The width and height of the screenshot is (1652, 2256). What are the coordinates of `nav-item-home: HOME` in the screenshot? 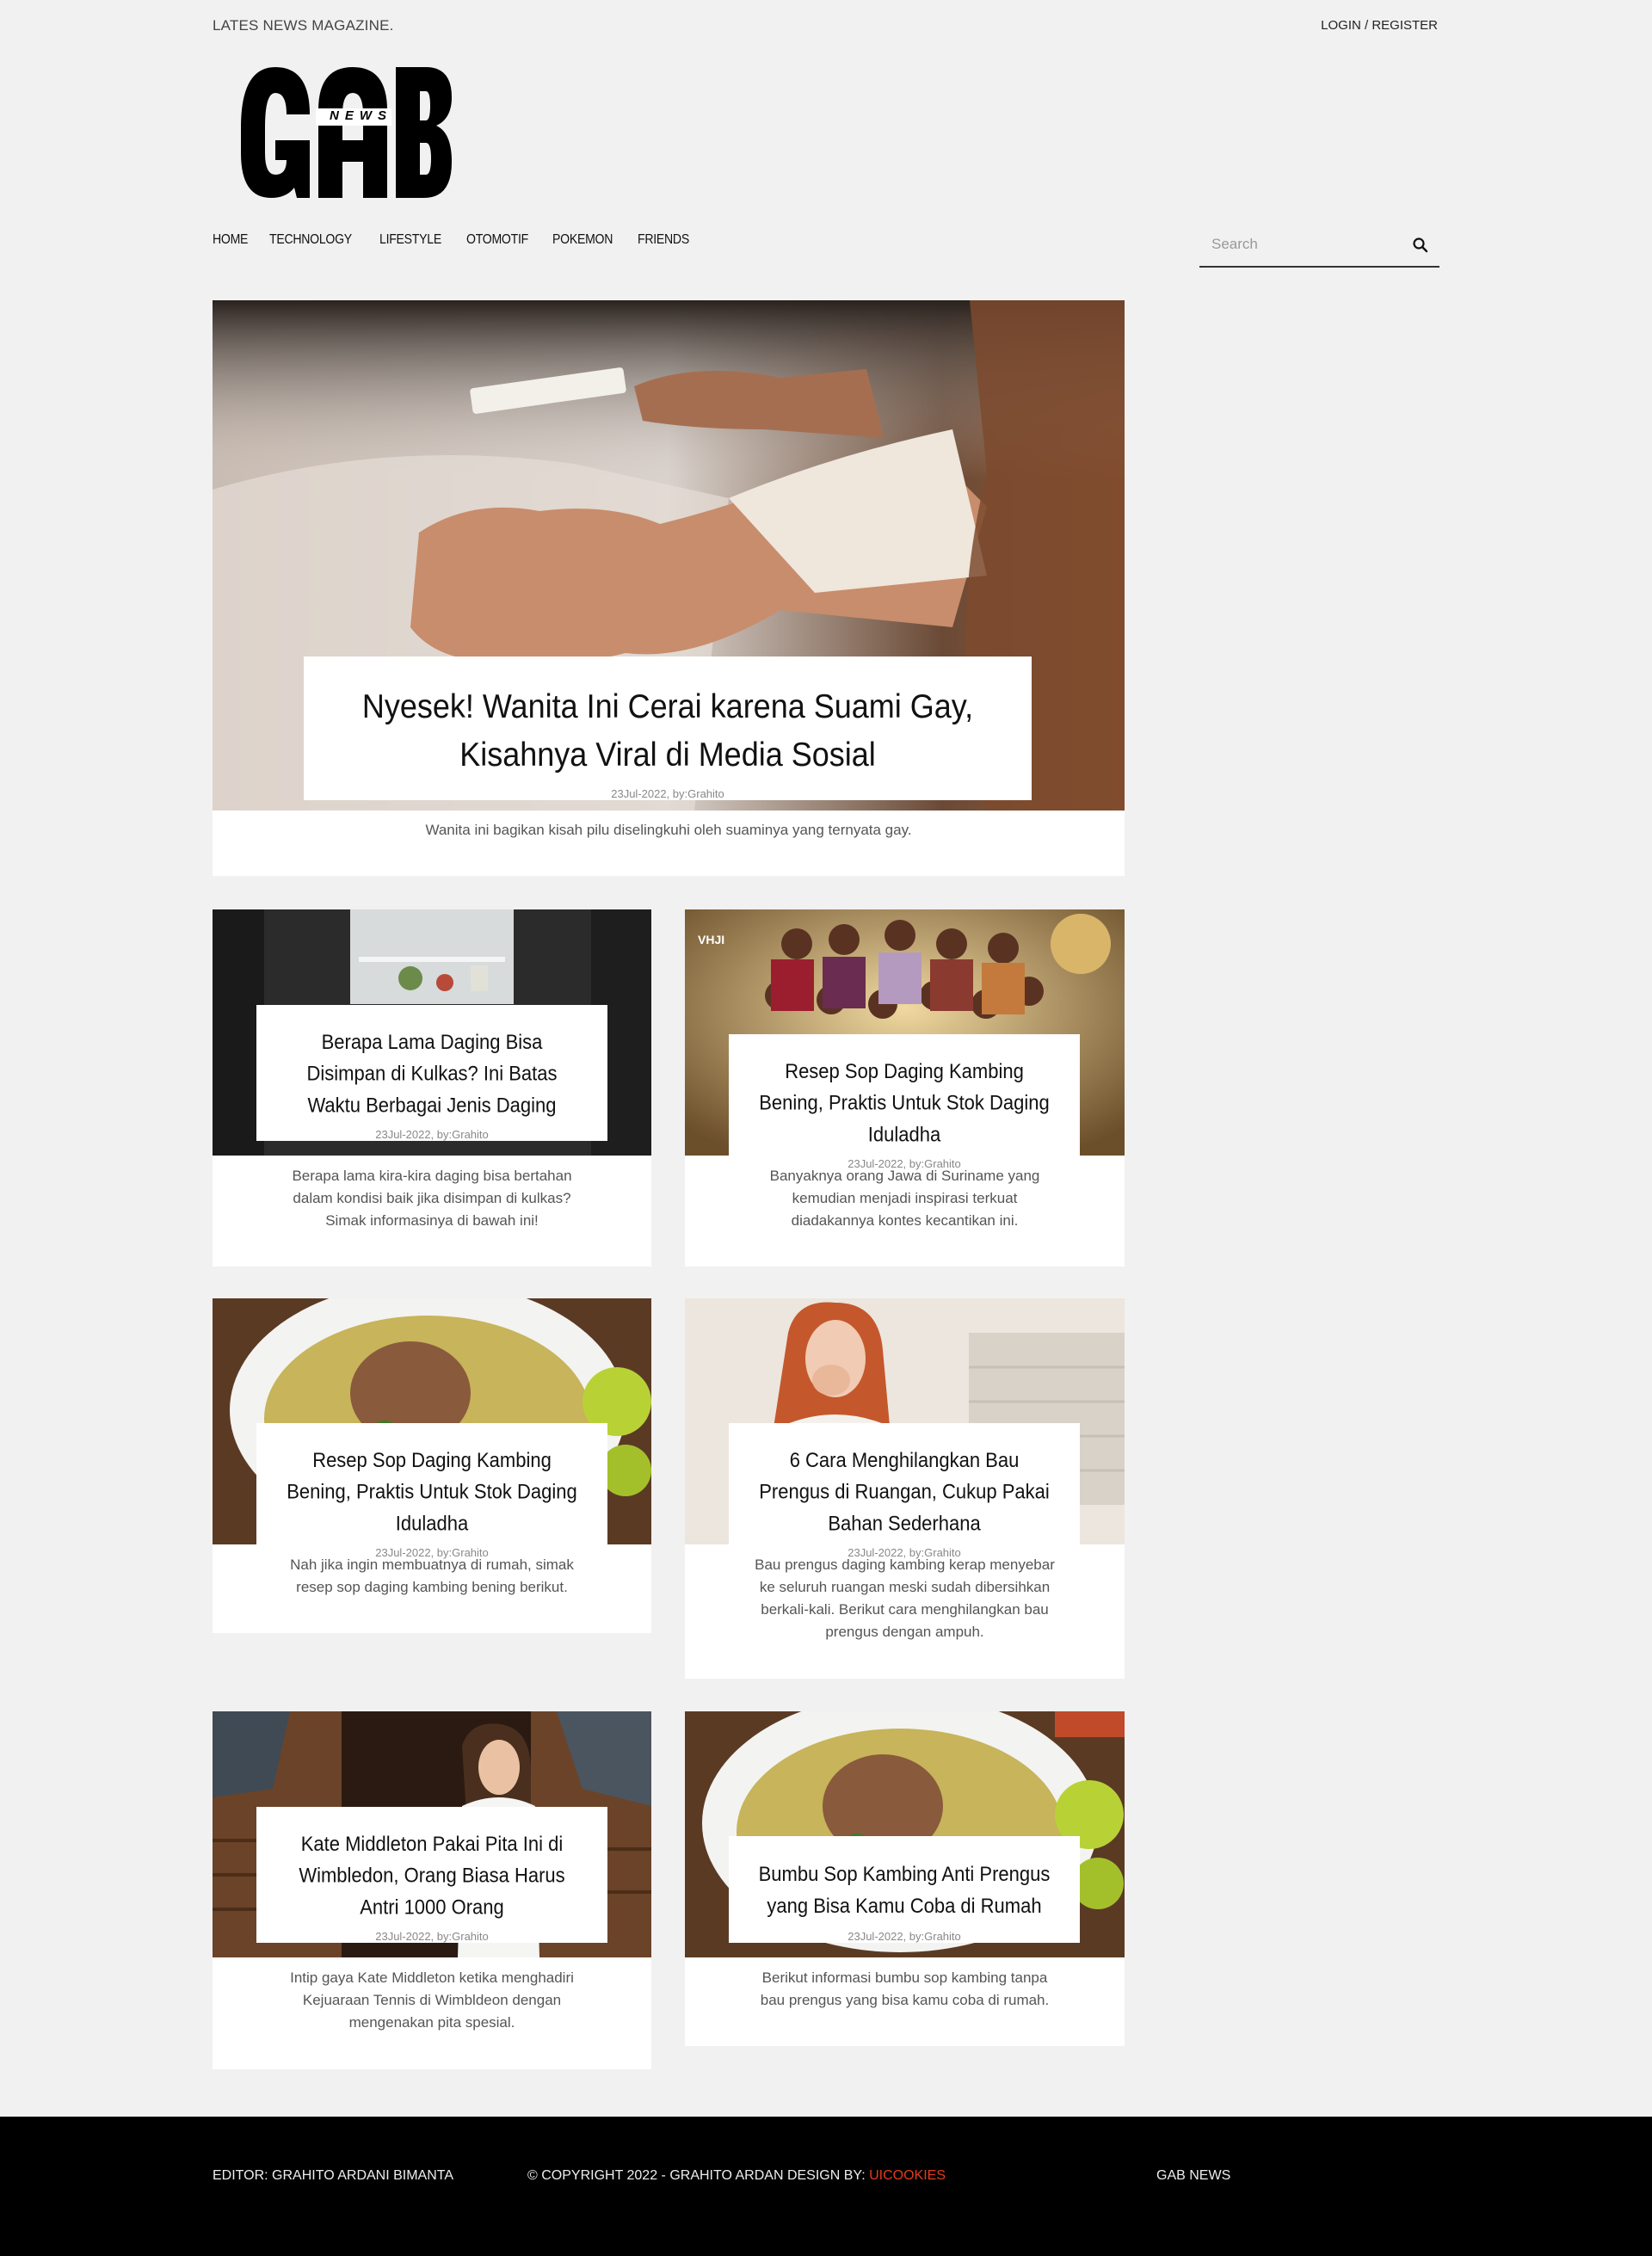 It's located at (231, 240).